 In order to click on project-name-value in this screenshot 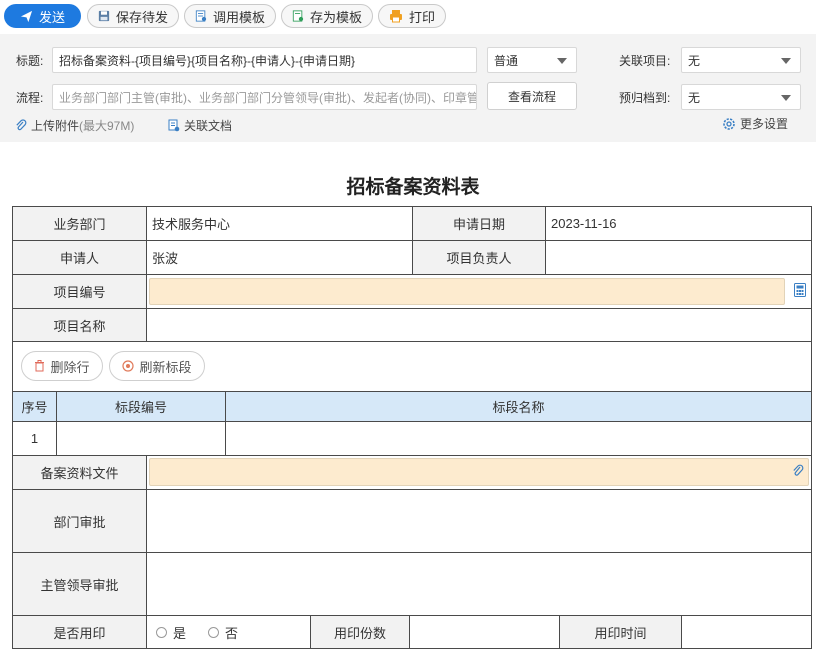, I will do `click(479, 325)`.